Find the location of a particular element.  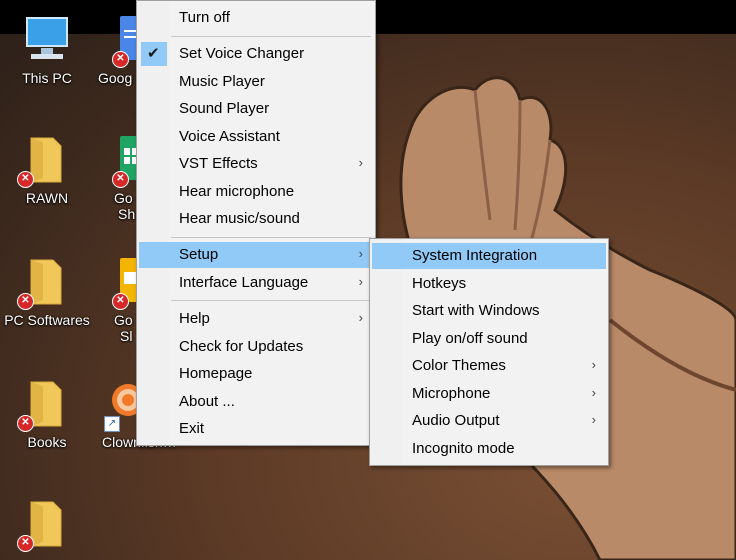

menu-item-set-voice-changer: ✔ Set Voice Changer is located at coordinates (256, 54).